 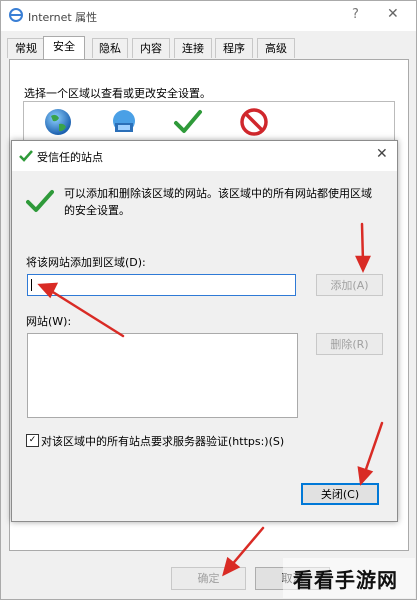 What do you see at coordinates (193, 48) in the screenshot?
I see `tab-connections: 连接` at bounding box center [193, 48].